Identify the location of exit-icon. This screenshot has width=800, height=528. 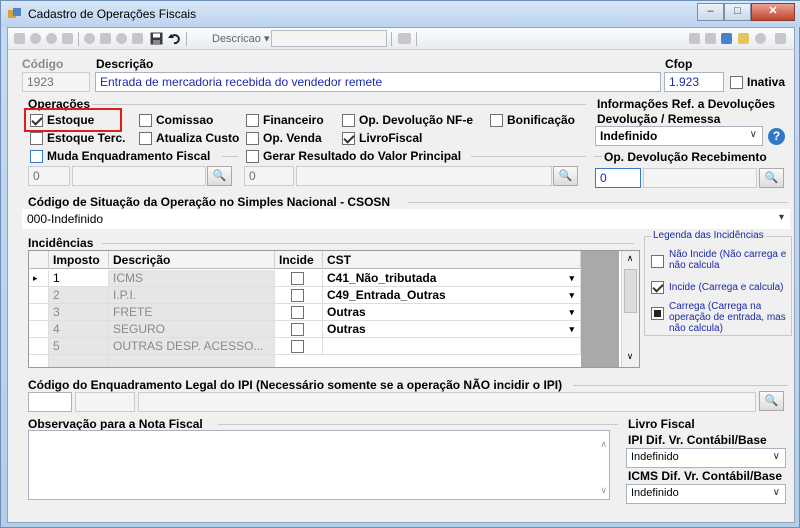
(780, 38).